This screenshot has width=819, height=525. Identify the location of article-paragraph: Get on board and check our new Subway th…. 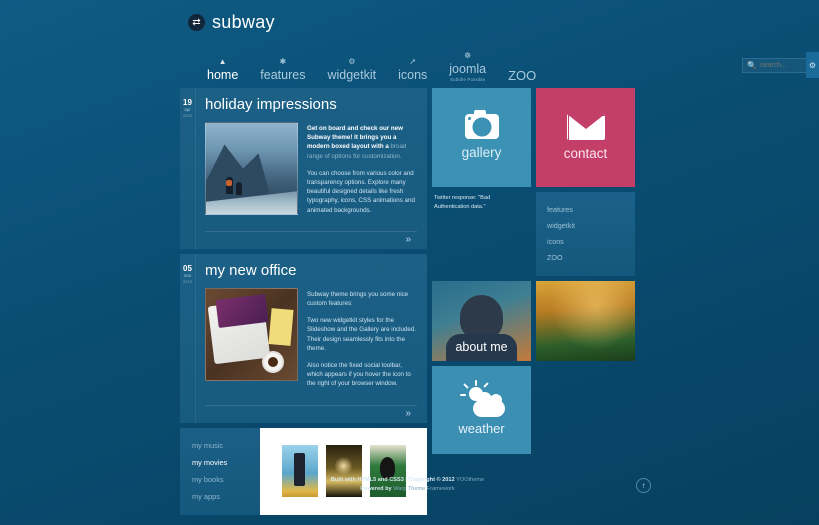
(362, 142).